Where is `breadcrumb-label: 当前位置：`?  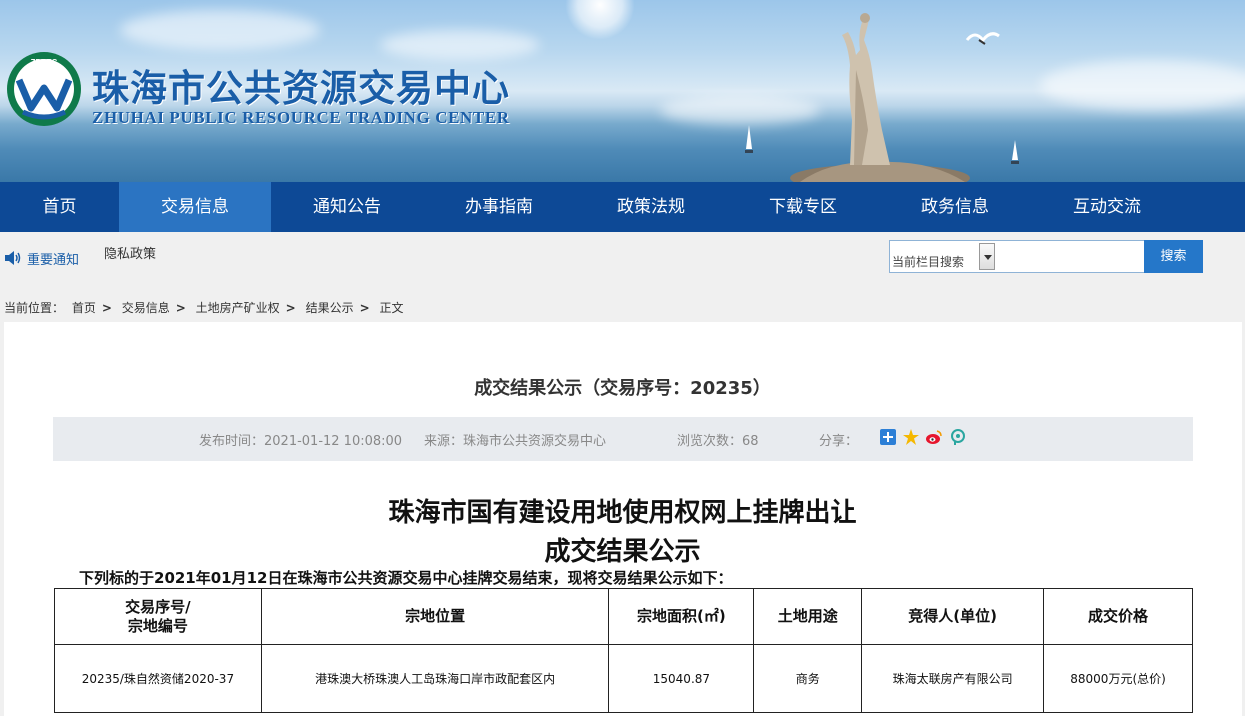
breadcrumb-label: 当前位置： is located at coordinates (34, 308).